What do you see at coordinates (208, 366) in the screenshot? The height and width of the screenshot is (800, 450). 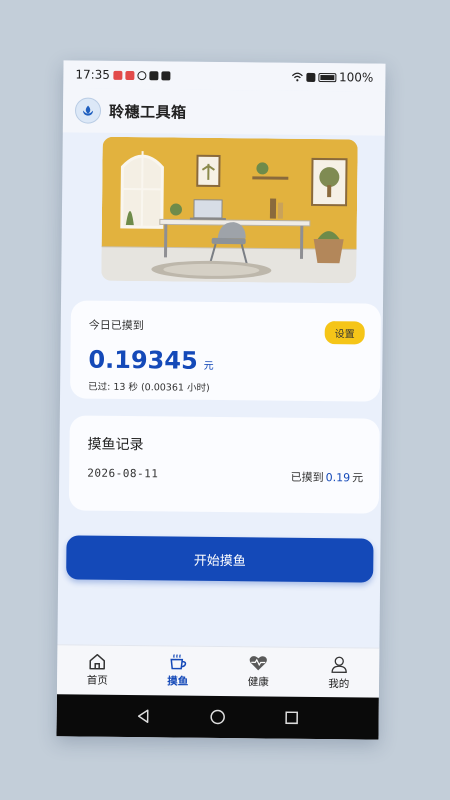 I see `currency-unit: 元` at bounding box center [208, 366].